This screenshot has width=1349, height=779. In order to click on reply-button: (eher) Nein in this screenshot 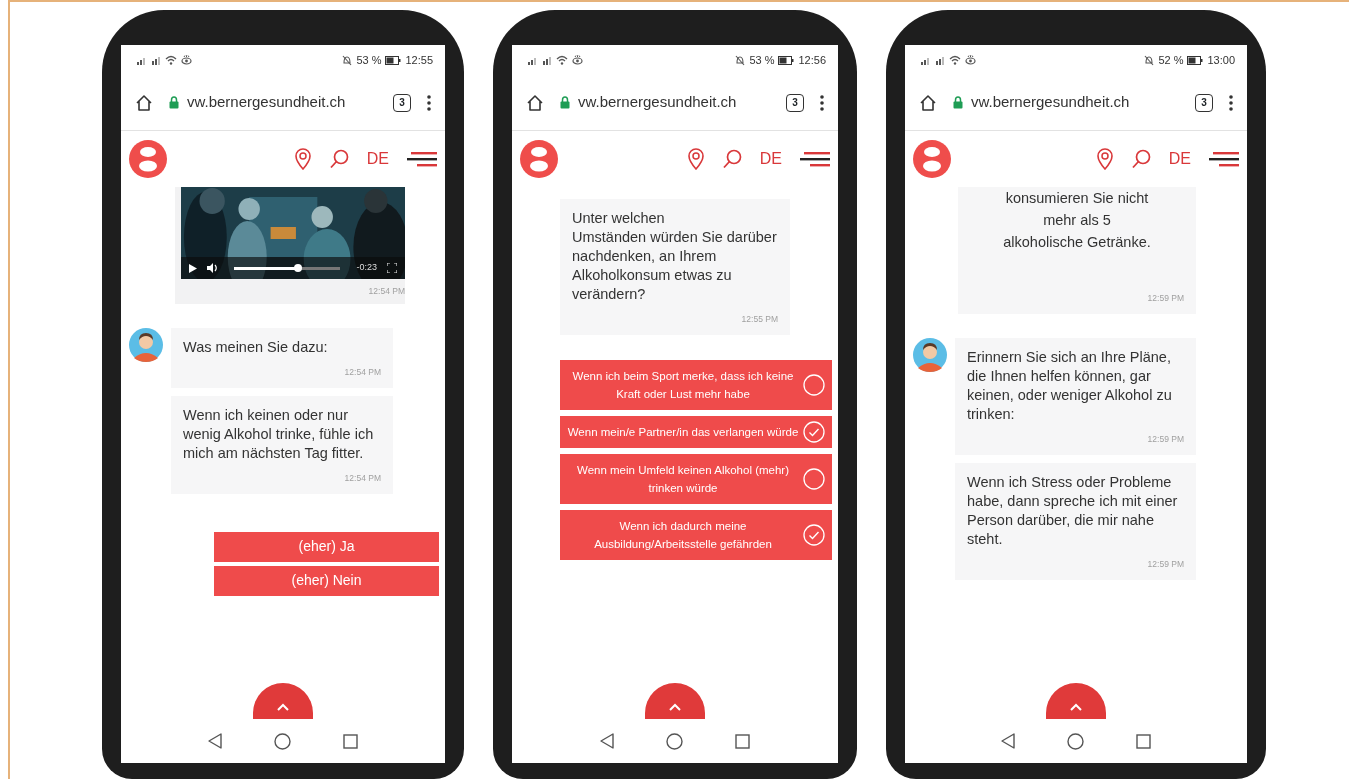, I will do `click(326, 580)`.